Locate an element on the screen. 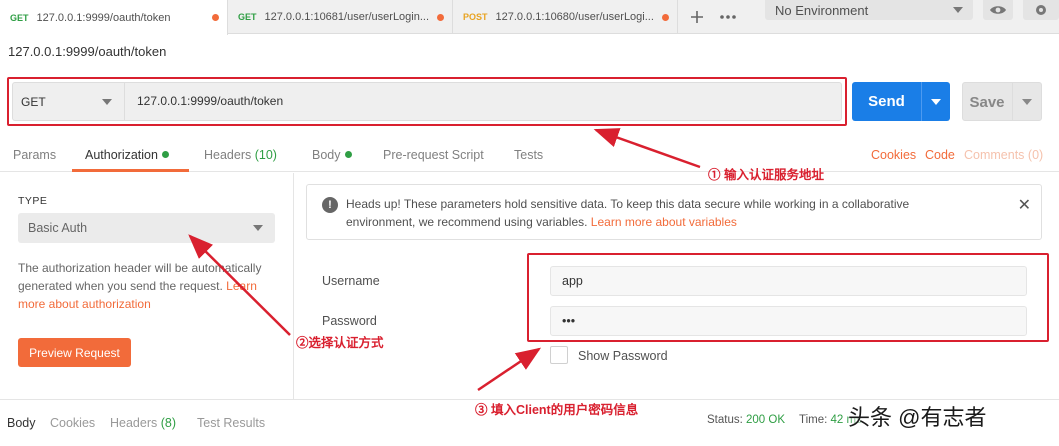 Image resolution: width=1059 pixels, height=446 pixels. annotation-3: ③ 填入Client的用户密码信息 is located at coordinates (557, 410).